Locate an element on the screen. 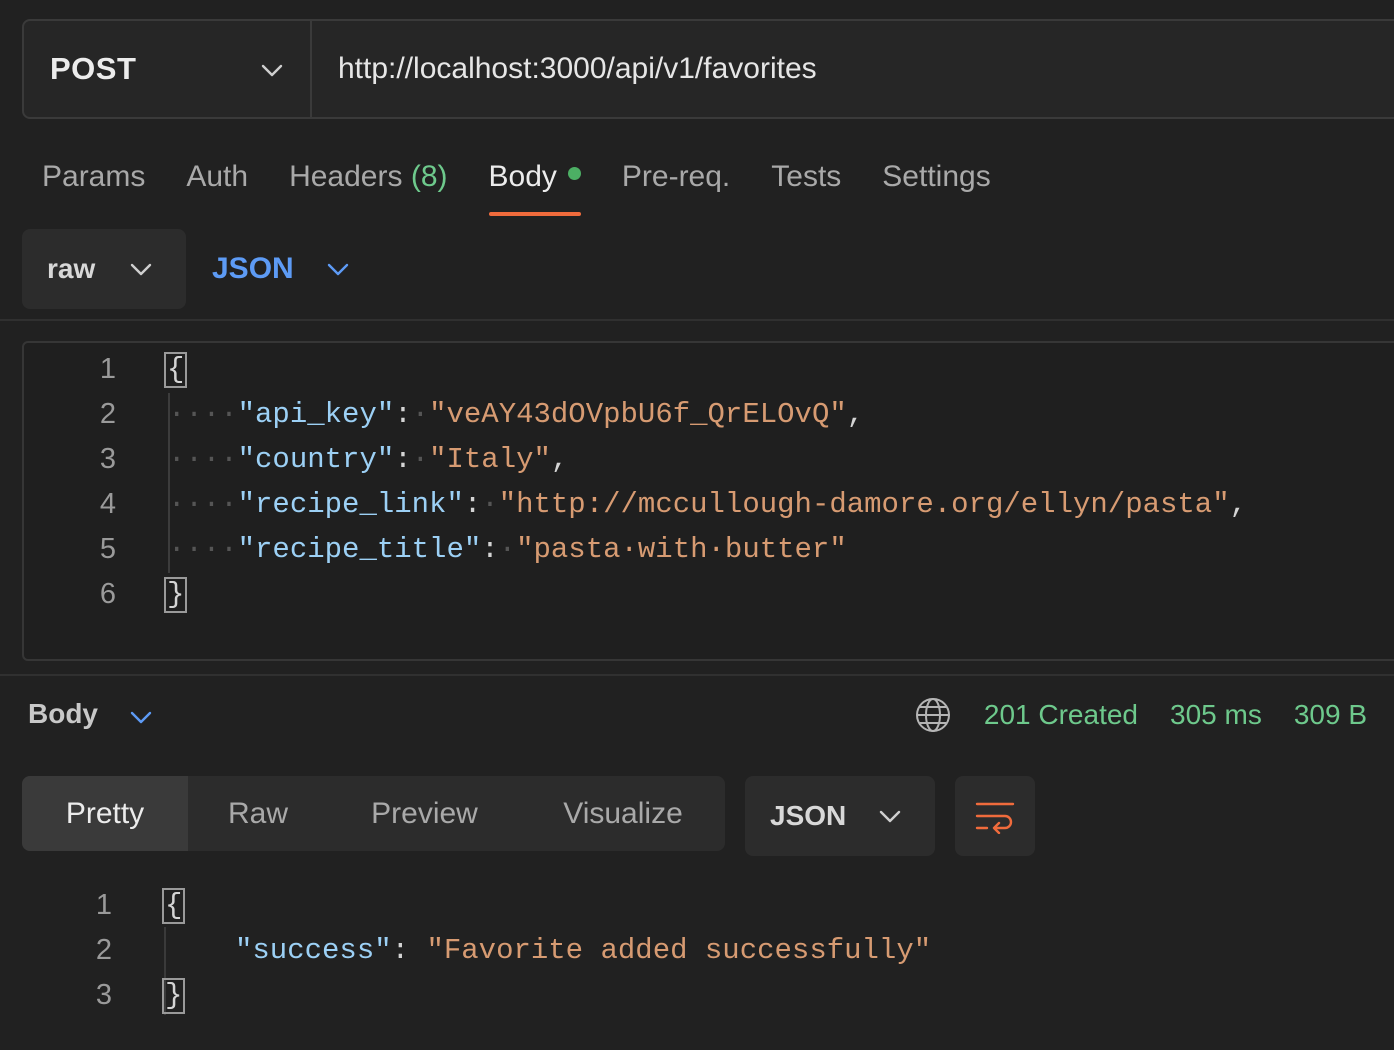 This screenshot has width=1394, height=1050. response-body-select: Body is located at coordinates (90, 714).